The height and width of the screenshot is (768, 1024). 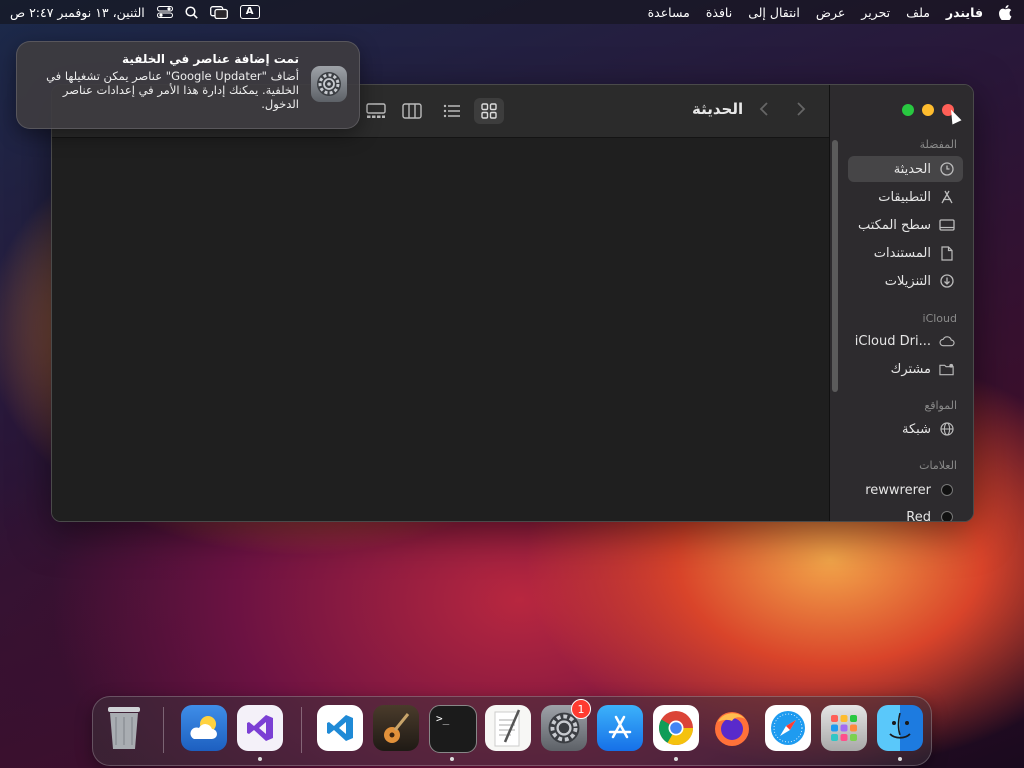 I want to click on sidebar-item-label: الحديثة, so click(x=912, y=169).